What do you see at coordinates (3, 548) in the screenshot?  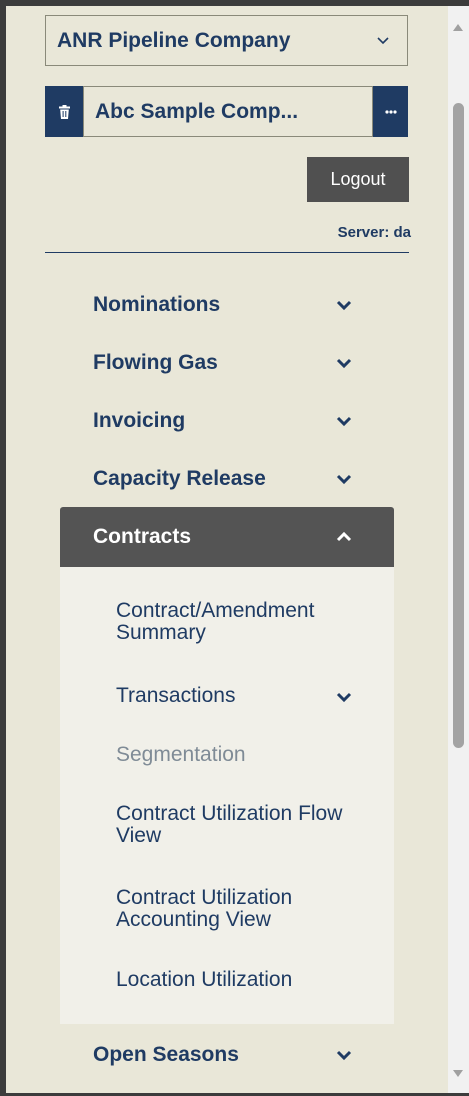 I see `window-left-border` at bounding box center [3, 548].